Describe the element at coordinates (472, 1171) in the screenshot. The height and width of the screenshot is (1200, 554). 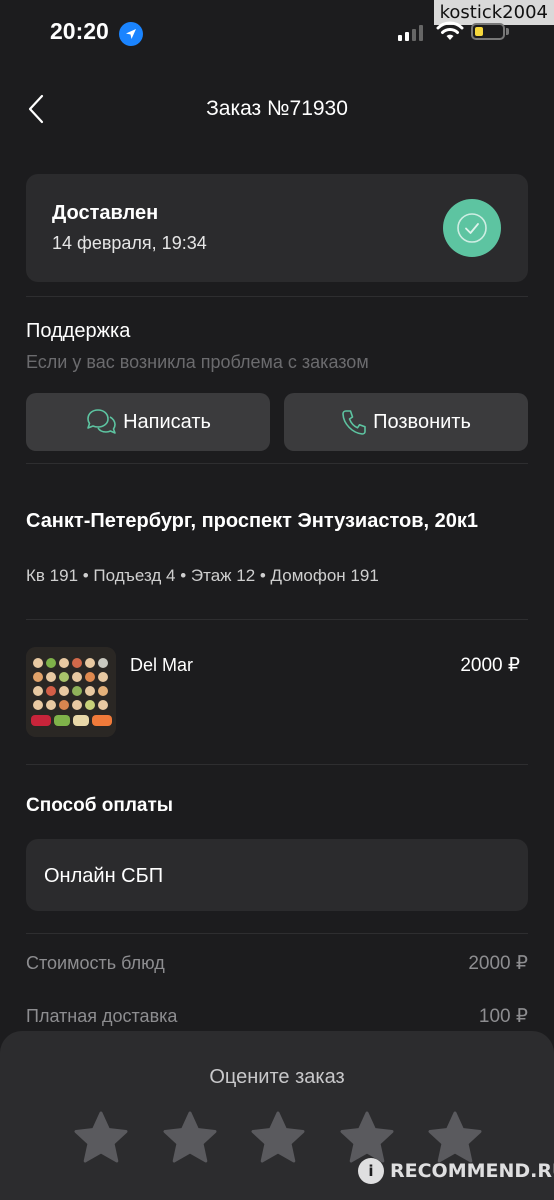
I see `watermark-text: RECOMMEND.RU` at that location.